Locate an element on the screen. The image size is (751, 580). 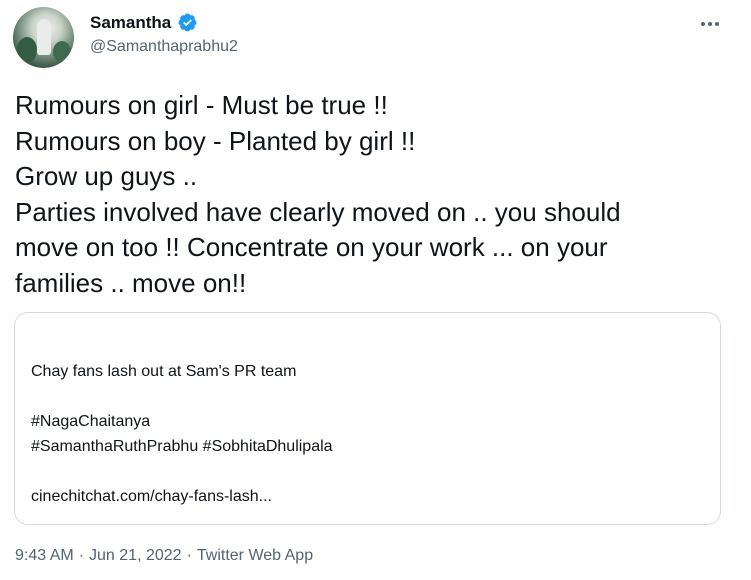
tweet-text-line: Grow up guys .. is located at coordinates (106, 176).